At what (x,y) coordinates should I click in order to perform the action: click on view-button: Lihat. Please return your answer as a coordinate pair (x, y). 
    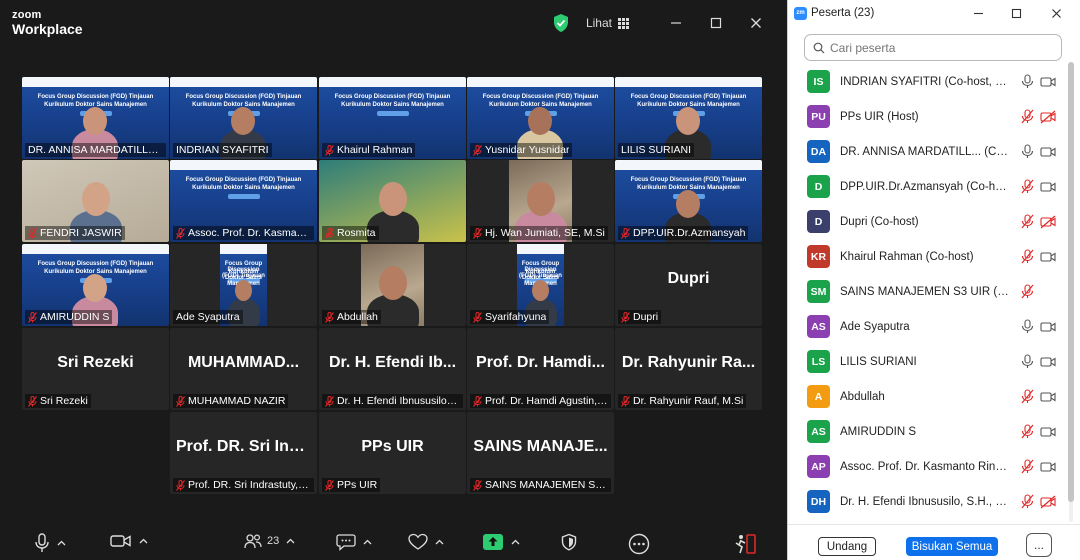
    Looking at the image, I should click on (607, 23).